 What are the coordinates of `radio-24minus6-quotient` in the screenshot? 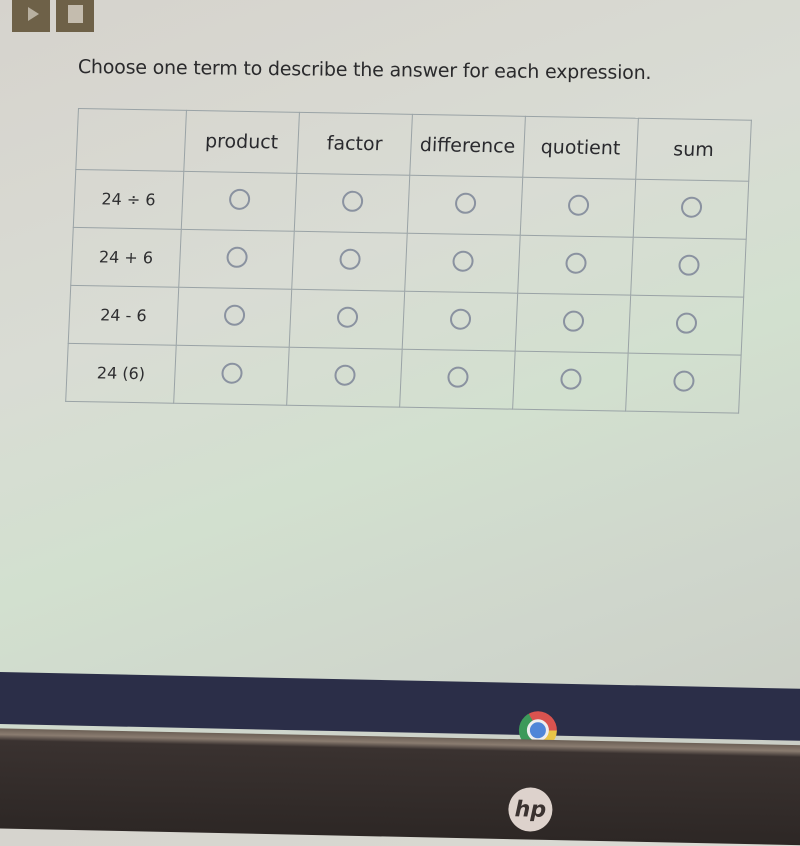 It's located at (573, 321).